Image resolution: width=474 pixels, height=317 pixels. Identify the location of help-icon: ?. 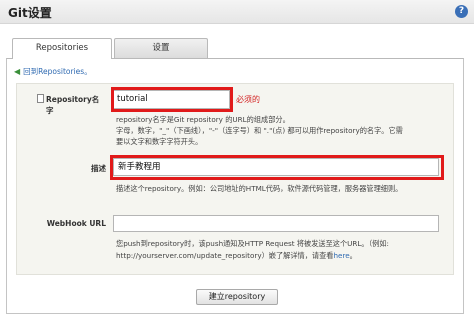
(461, 11).